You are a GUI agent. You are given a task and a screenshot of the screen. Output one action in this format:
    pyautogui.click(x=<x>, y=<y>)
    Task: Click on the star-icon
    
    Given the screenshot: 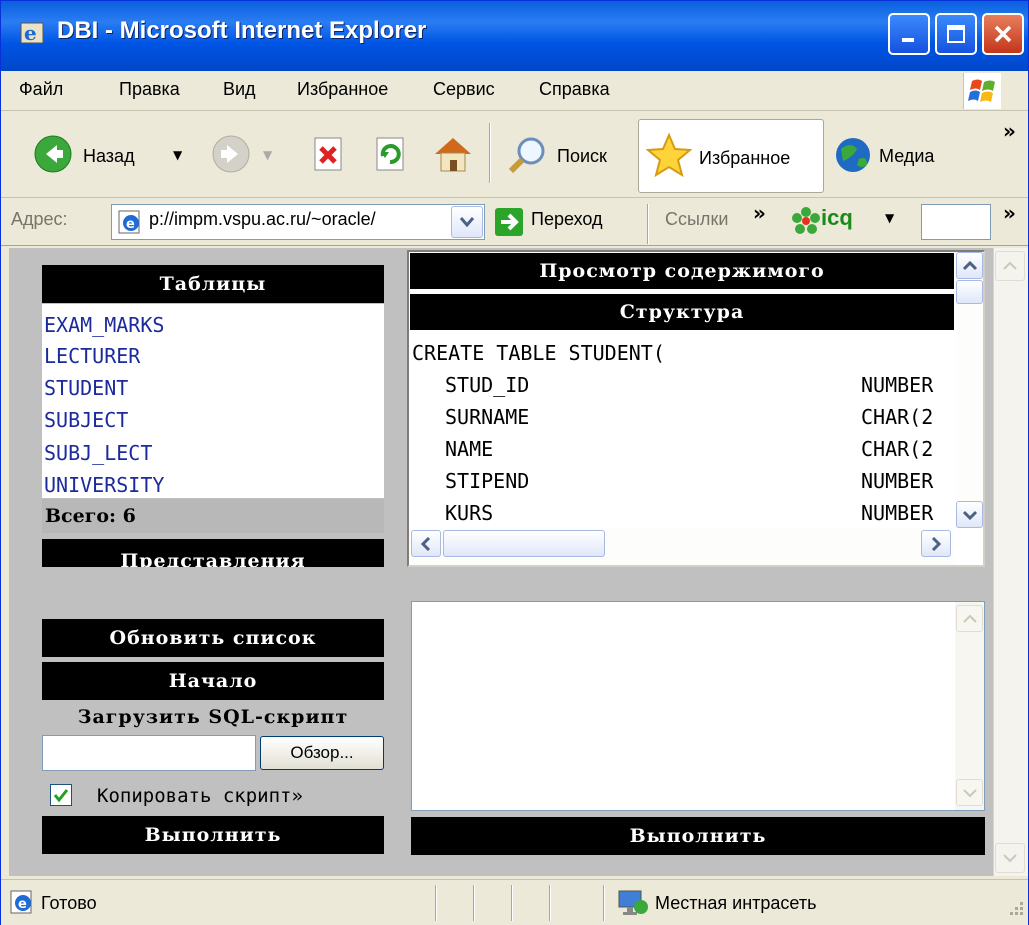 What is the action you would take?
    pyautogui.click(x=669, y=155)
    